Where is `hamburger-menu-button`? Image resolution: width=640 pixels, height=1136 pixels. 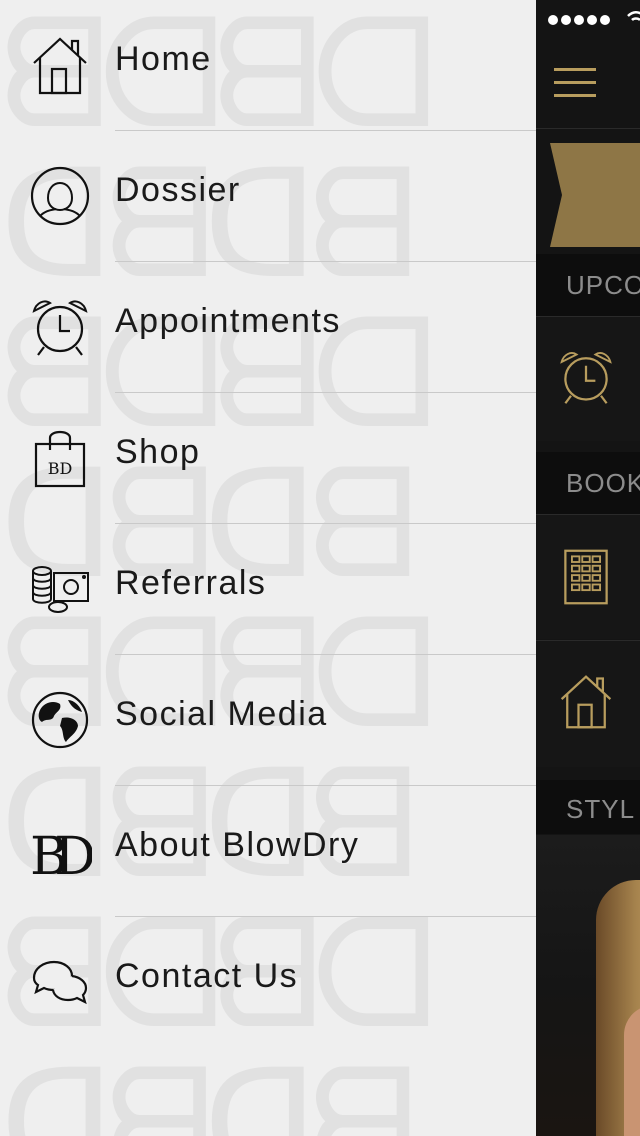
hamburger-menu-button is located at coordinates (575, 84).